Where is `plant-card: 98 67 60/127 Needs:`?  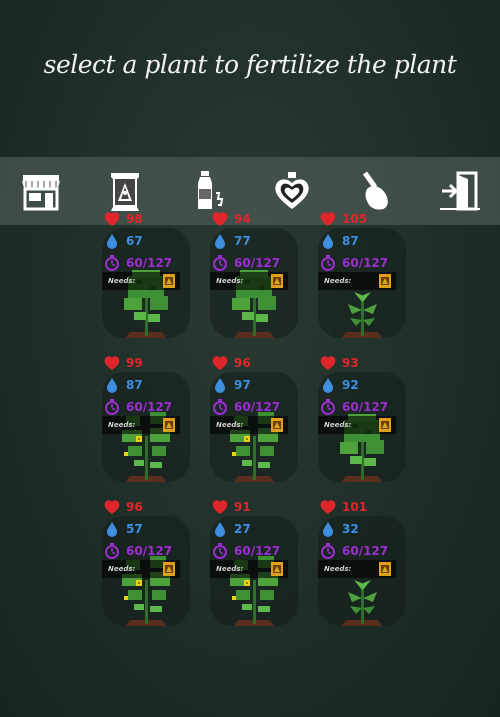
plant-card: 98 67 60/127 Needs: is located at coordinates (157, 275).